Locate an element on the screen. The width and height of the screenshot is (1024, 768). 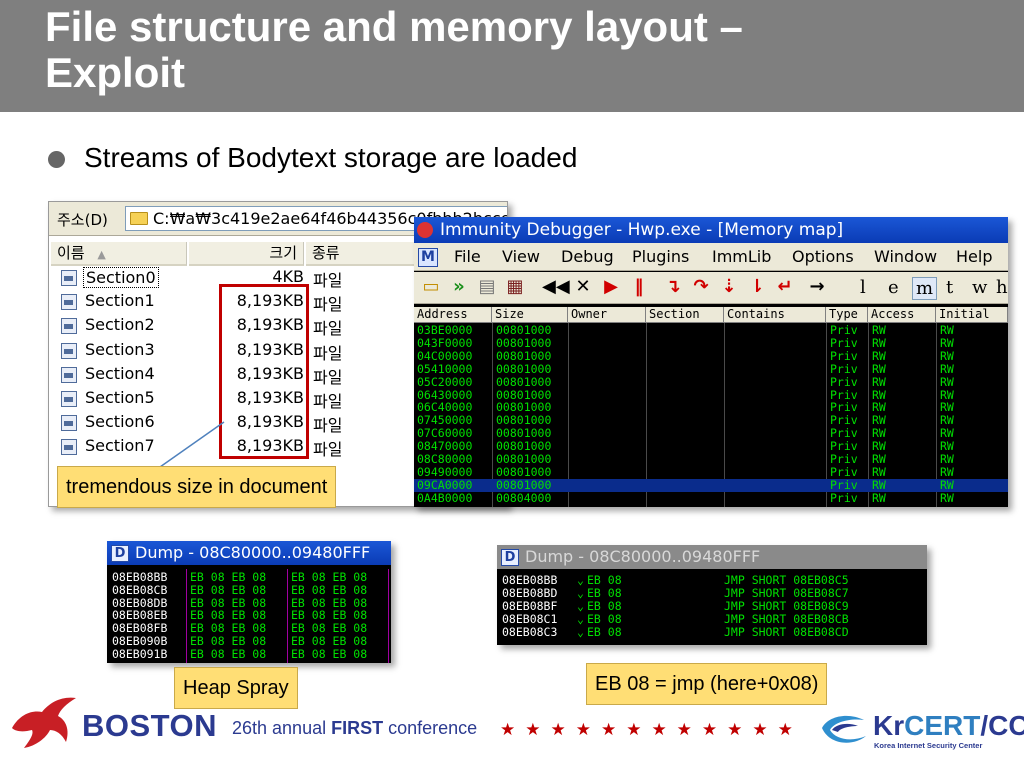
dump-right-titlebar: D Dump - 08C80000..09480FFF is located at coordinates (712, 557).